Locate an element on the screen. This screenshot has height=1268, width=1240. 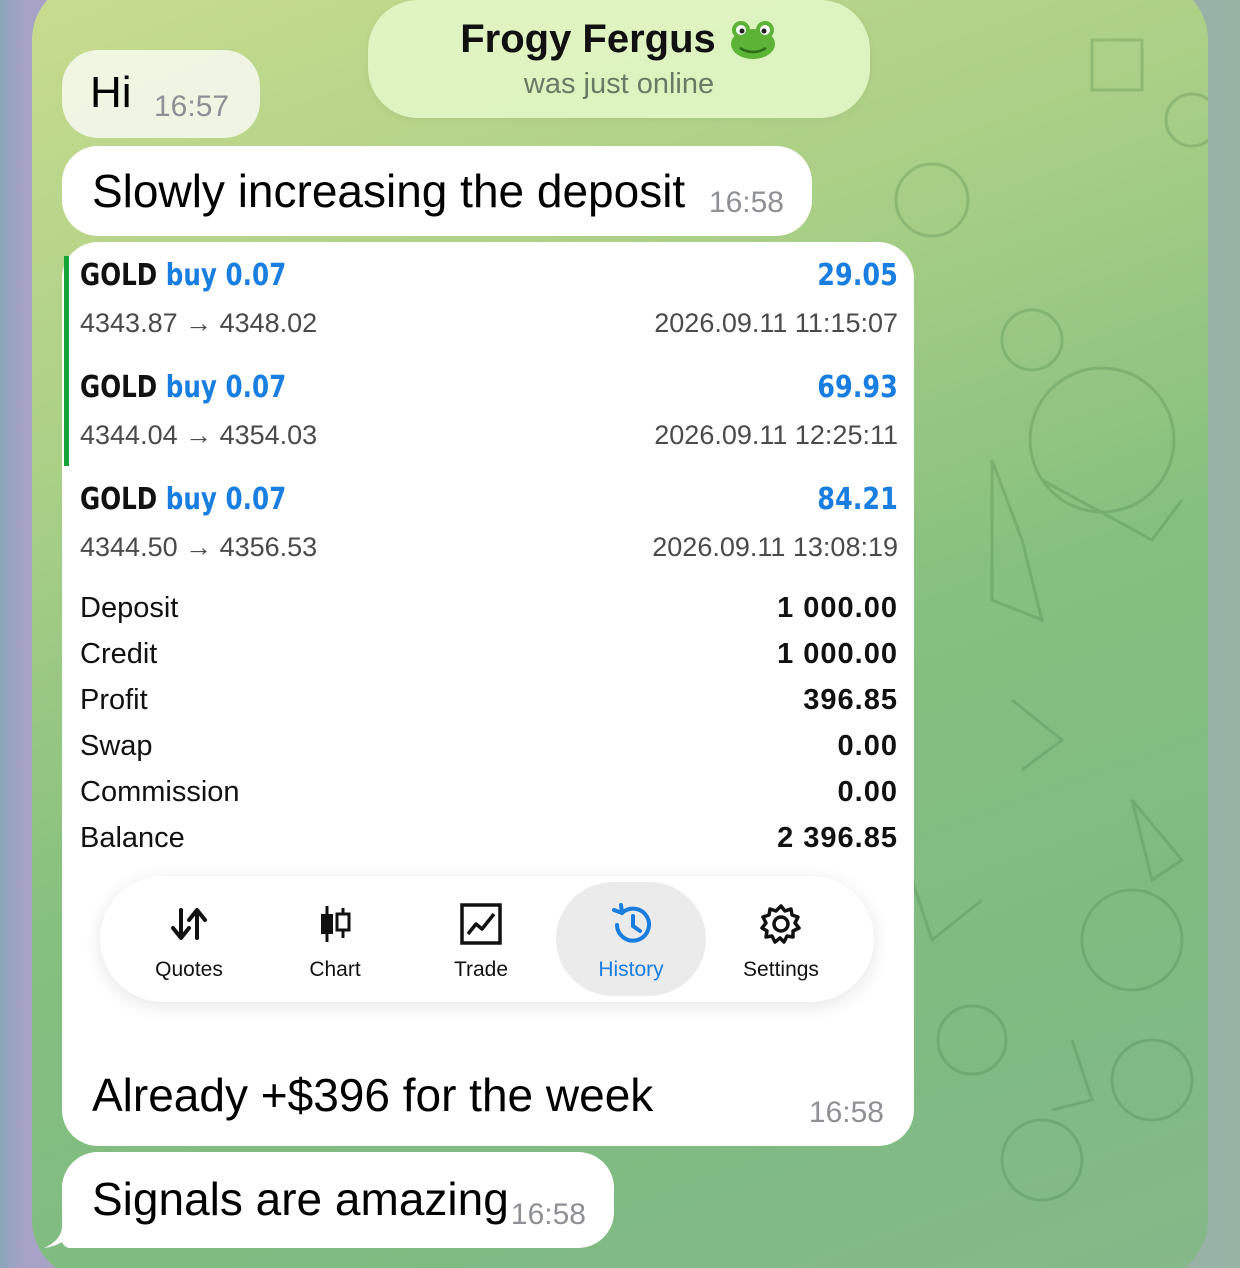
history-clock-icon is located at coordinates (631, 923).